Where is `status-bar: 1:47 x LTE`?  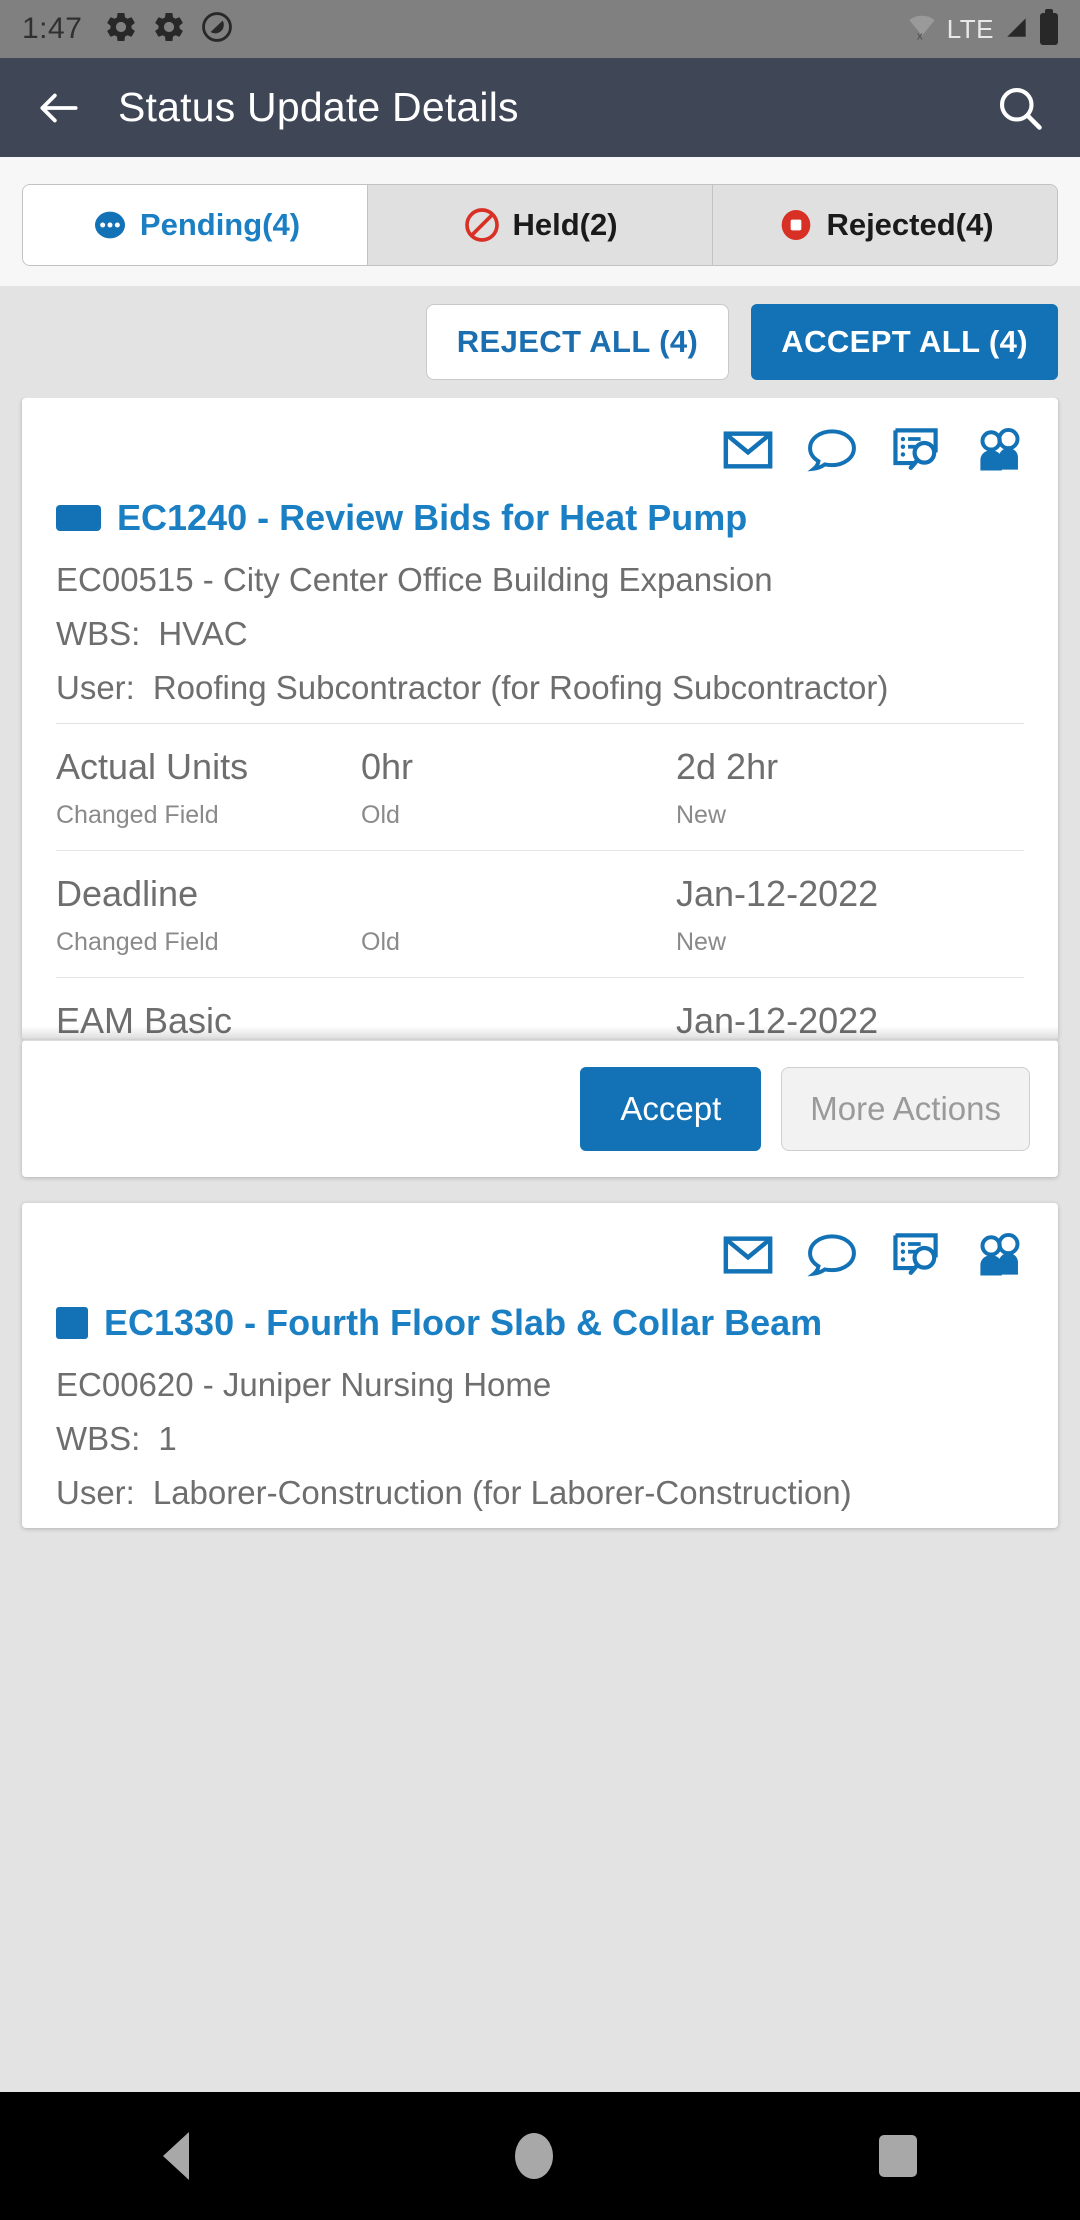
status-bar: 1:47 x LTE is located at coordinates (540, 29).